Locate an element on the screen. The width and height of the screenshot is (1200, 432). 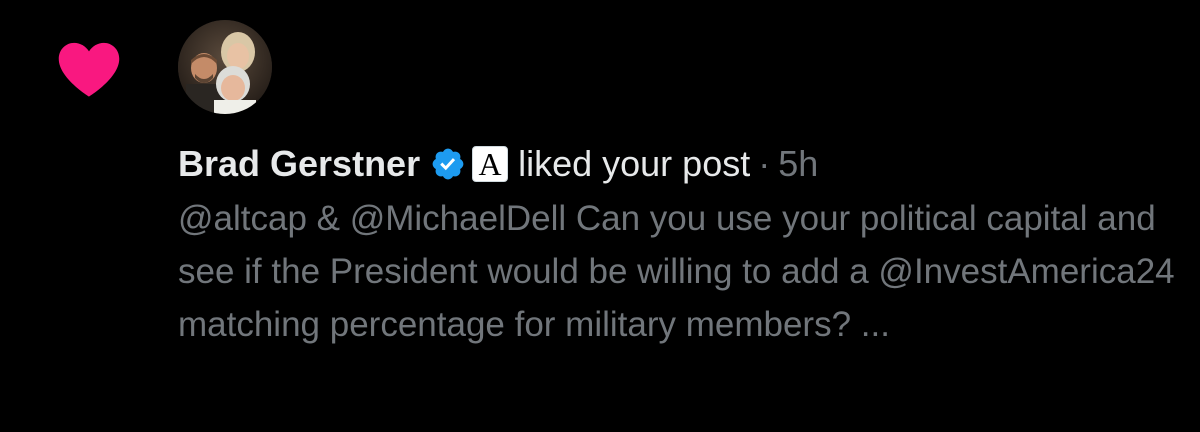
verified-badge-icon is located at coordinates (448, 164).